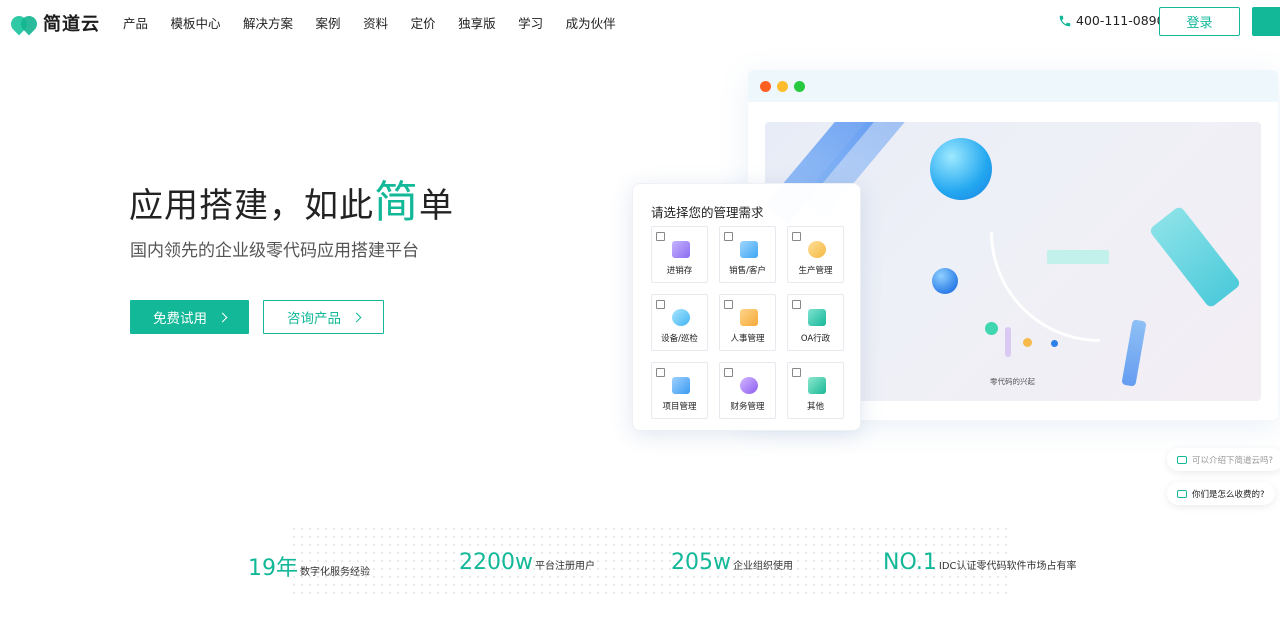 The image size is (1280, 626). I want to click on option-project: 项目管理, so click(679, 390).